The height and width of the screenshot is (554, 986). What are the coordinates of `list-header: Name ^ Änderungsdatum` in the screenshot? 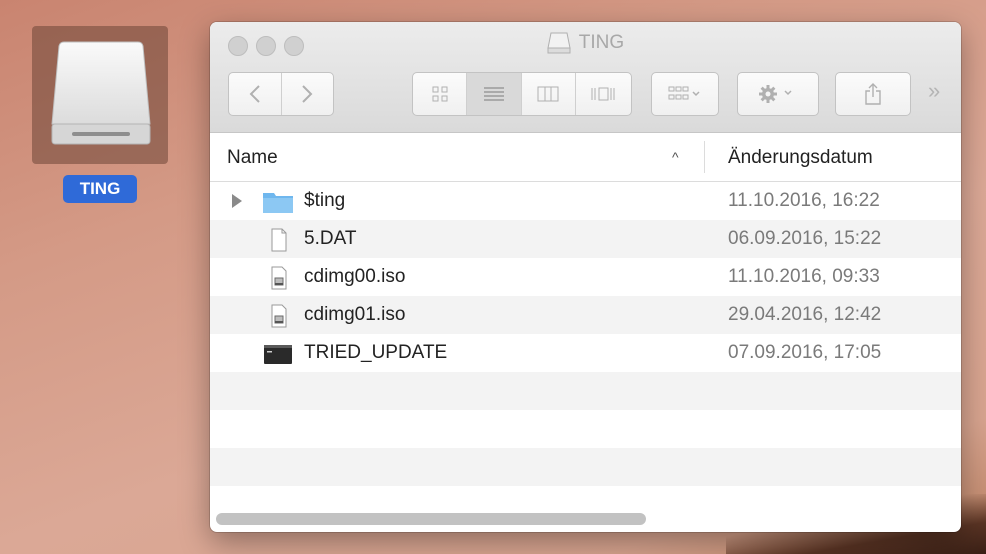 It's located at (585, 157).